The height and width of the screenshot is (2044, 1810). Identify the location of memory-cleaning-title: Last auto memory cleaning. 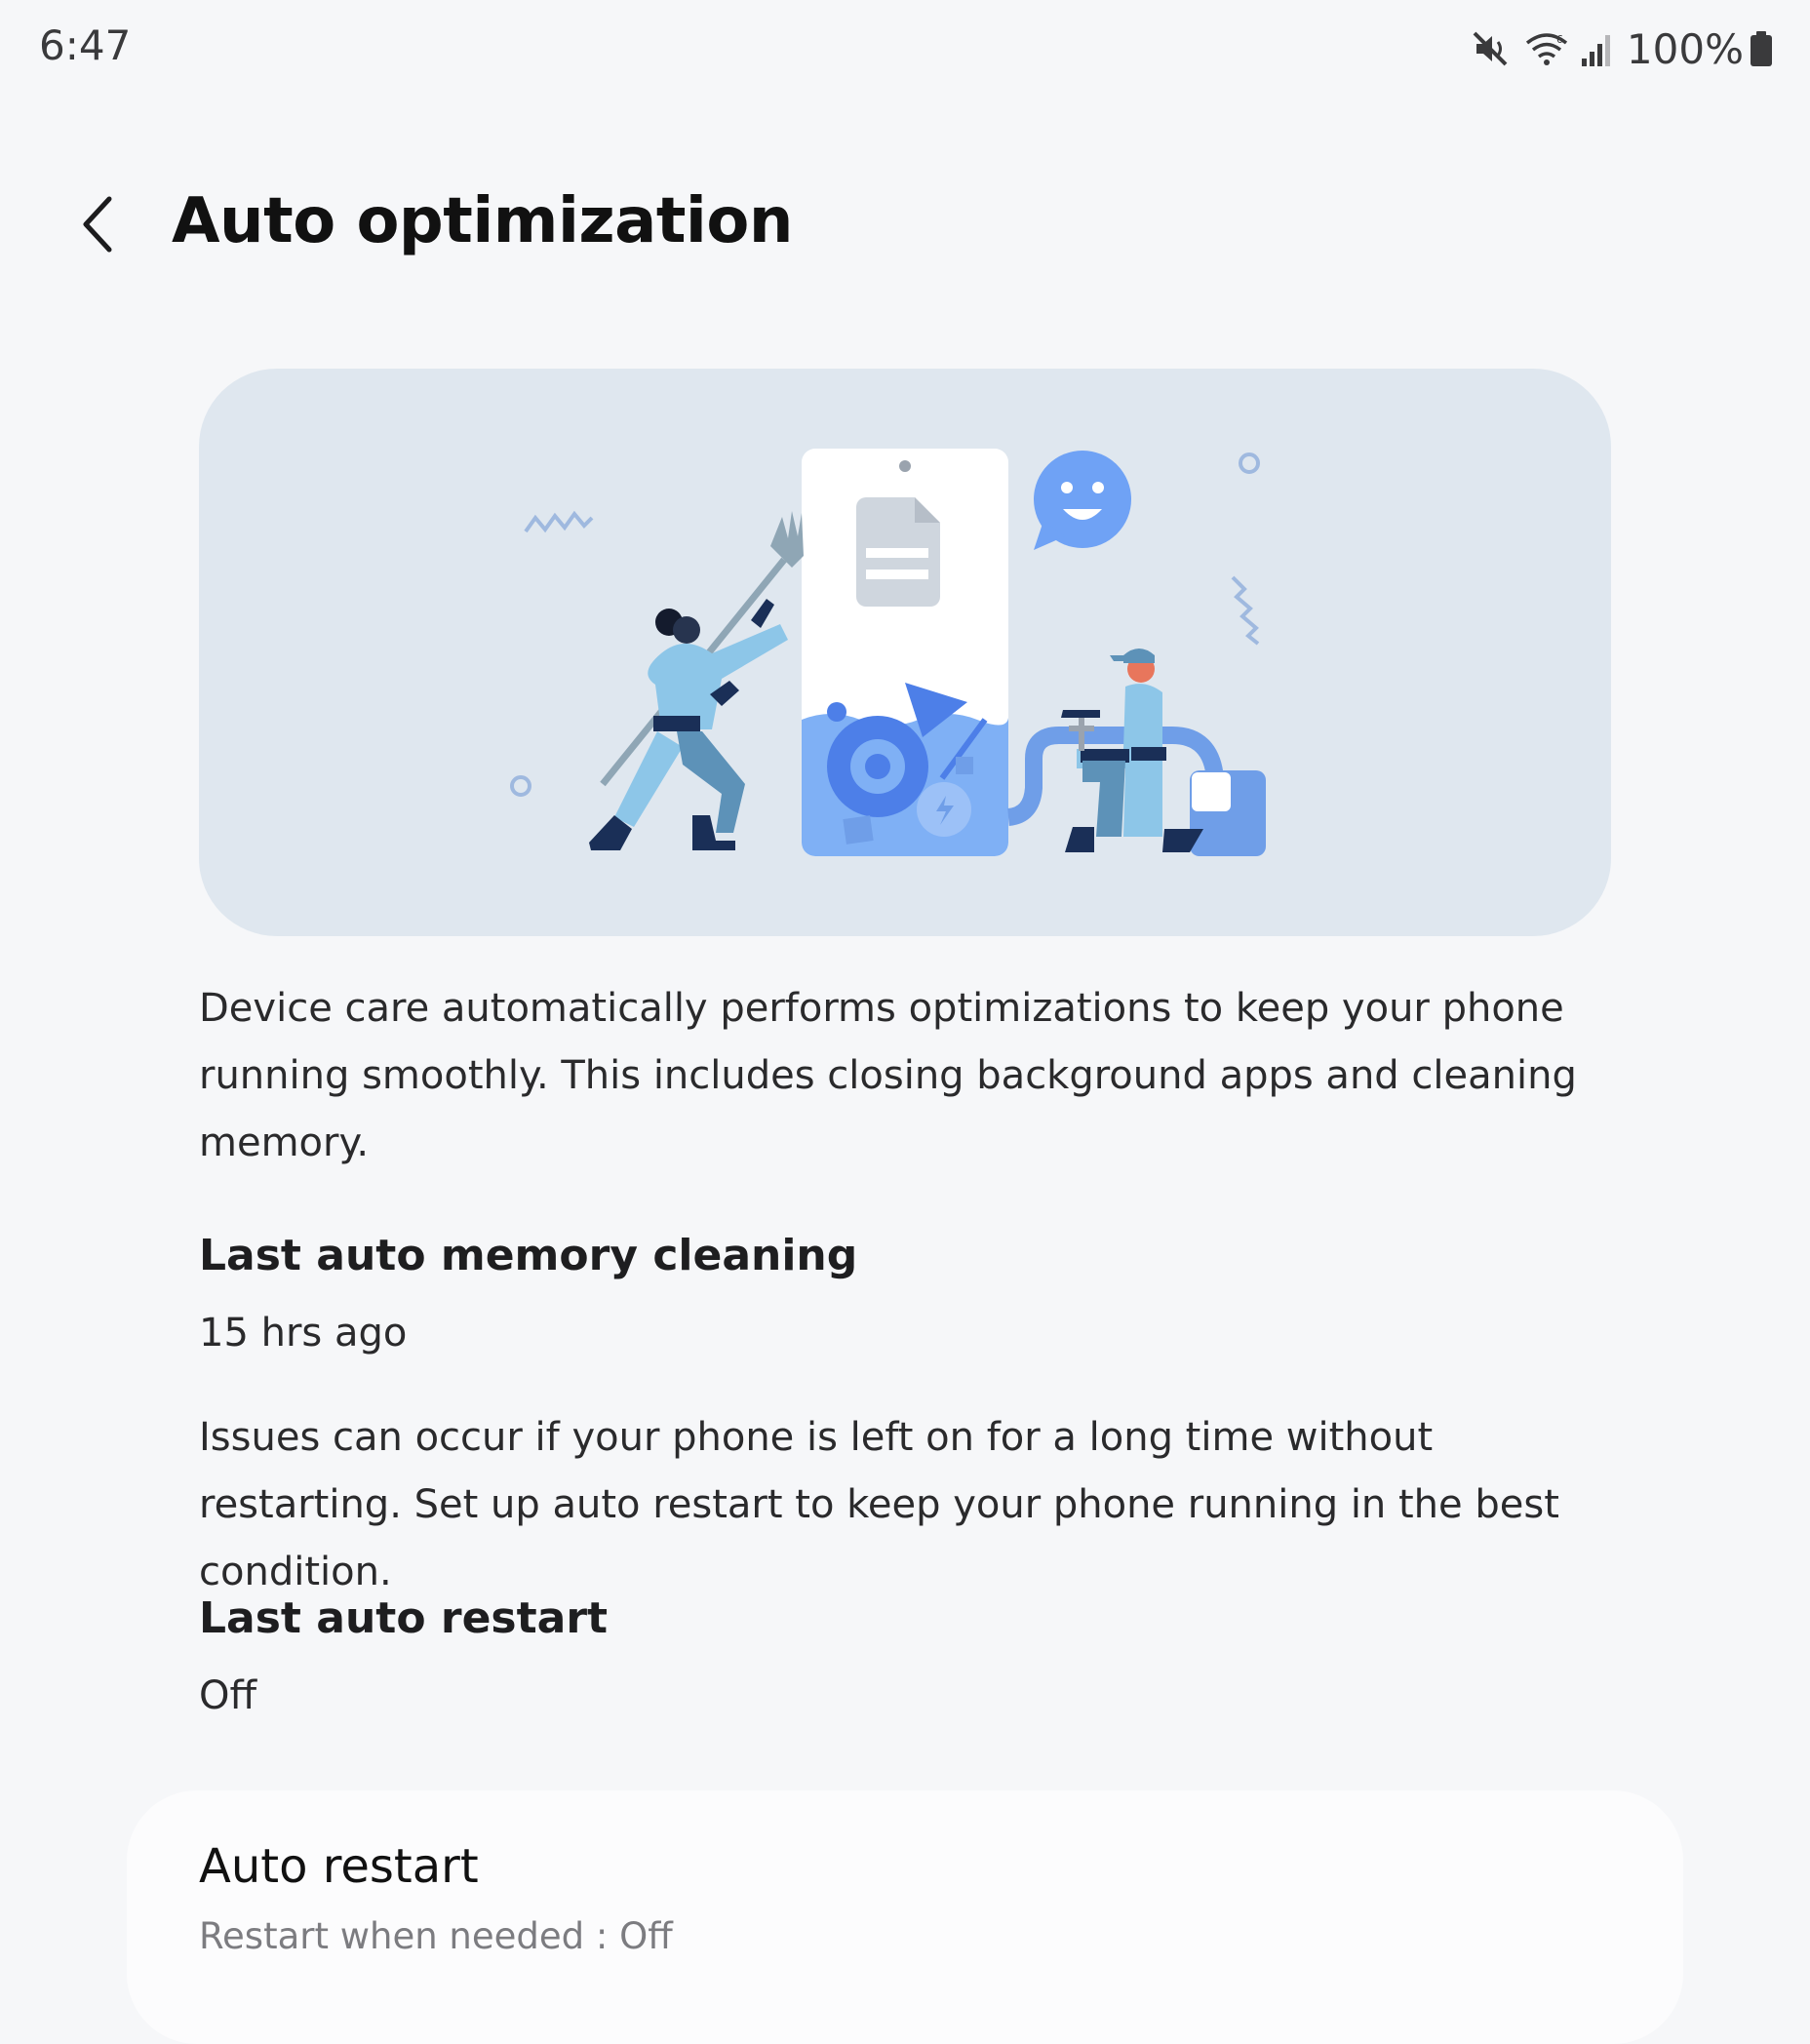
(528, 1255).